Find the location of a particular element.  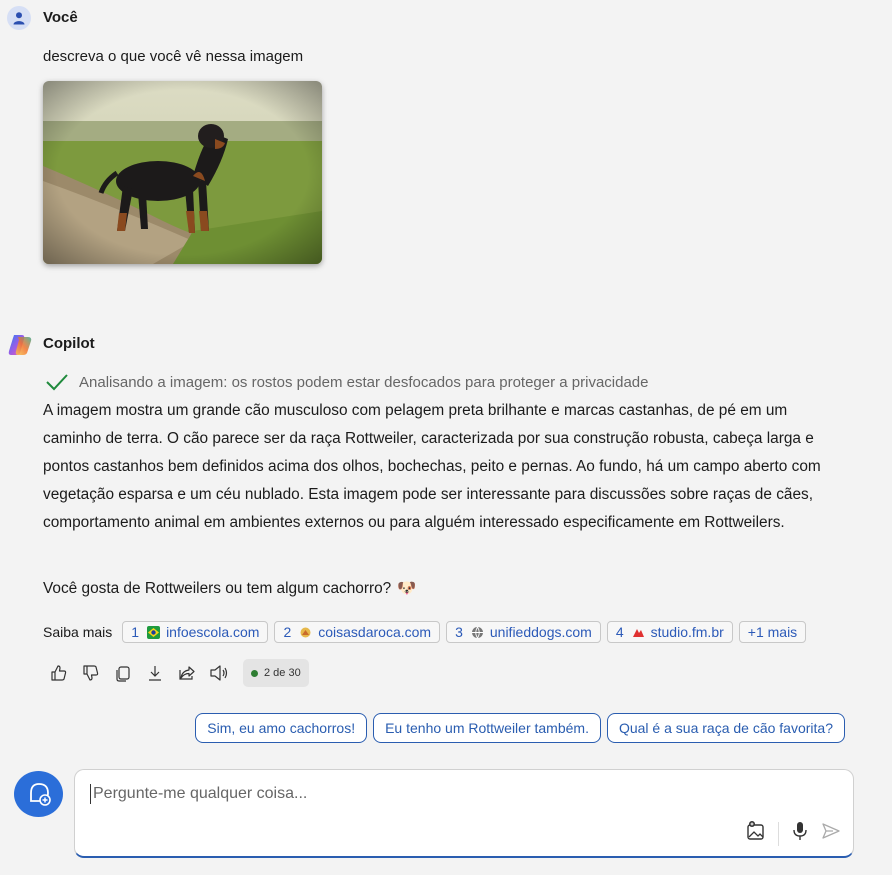

source-number: 1 is located at coordinates (135, 632).